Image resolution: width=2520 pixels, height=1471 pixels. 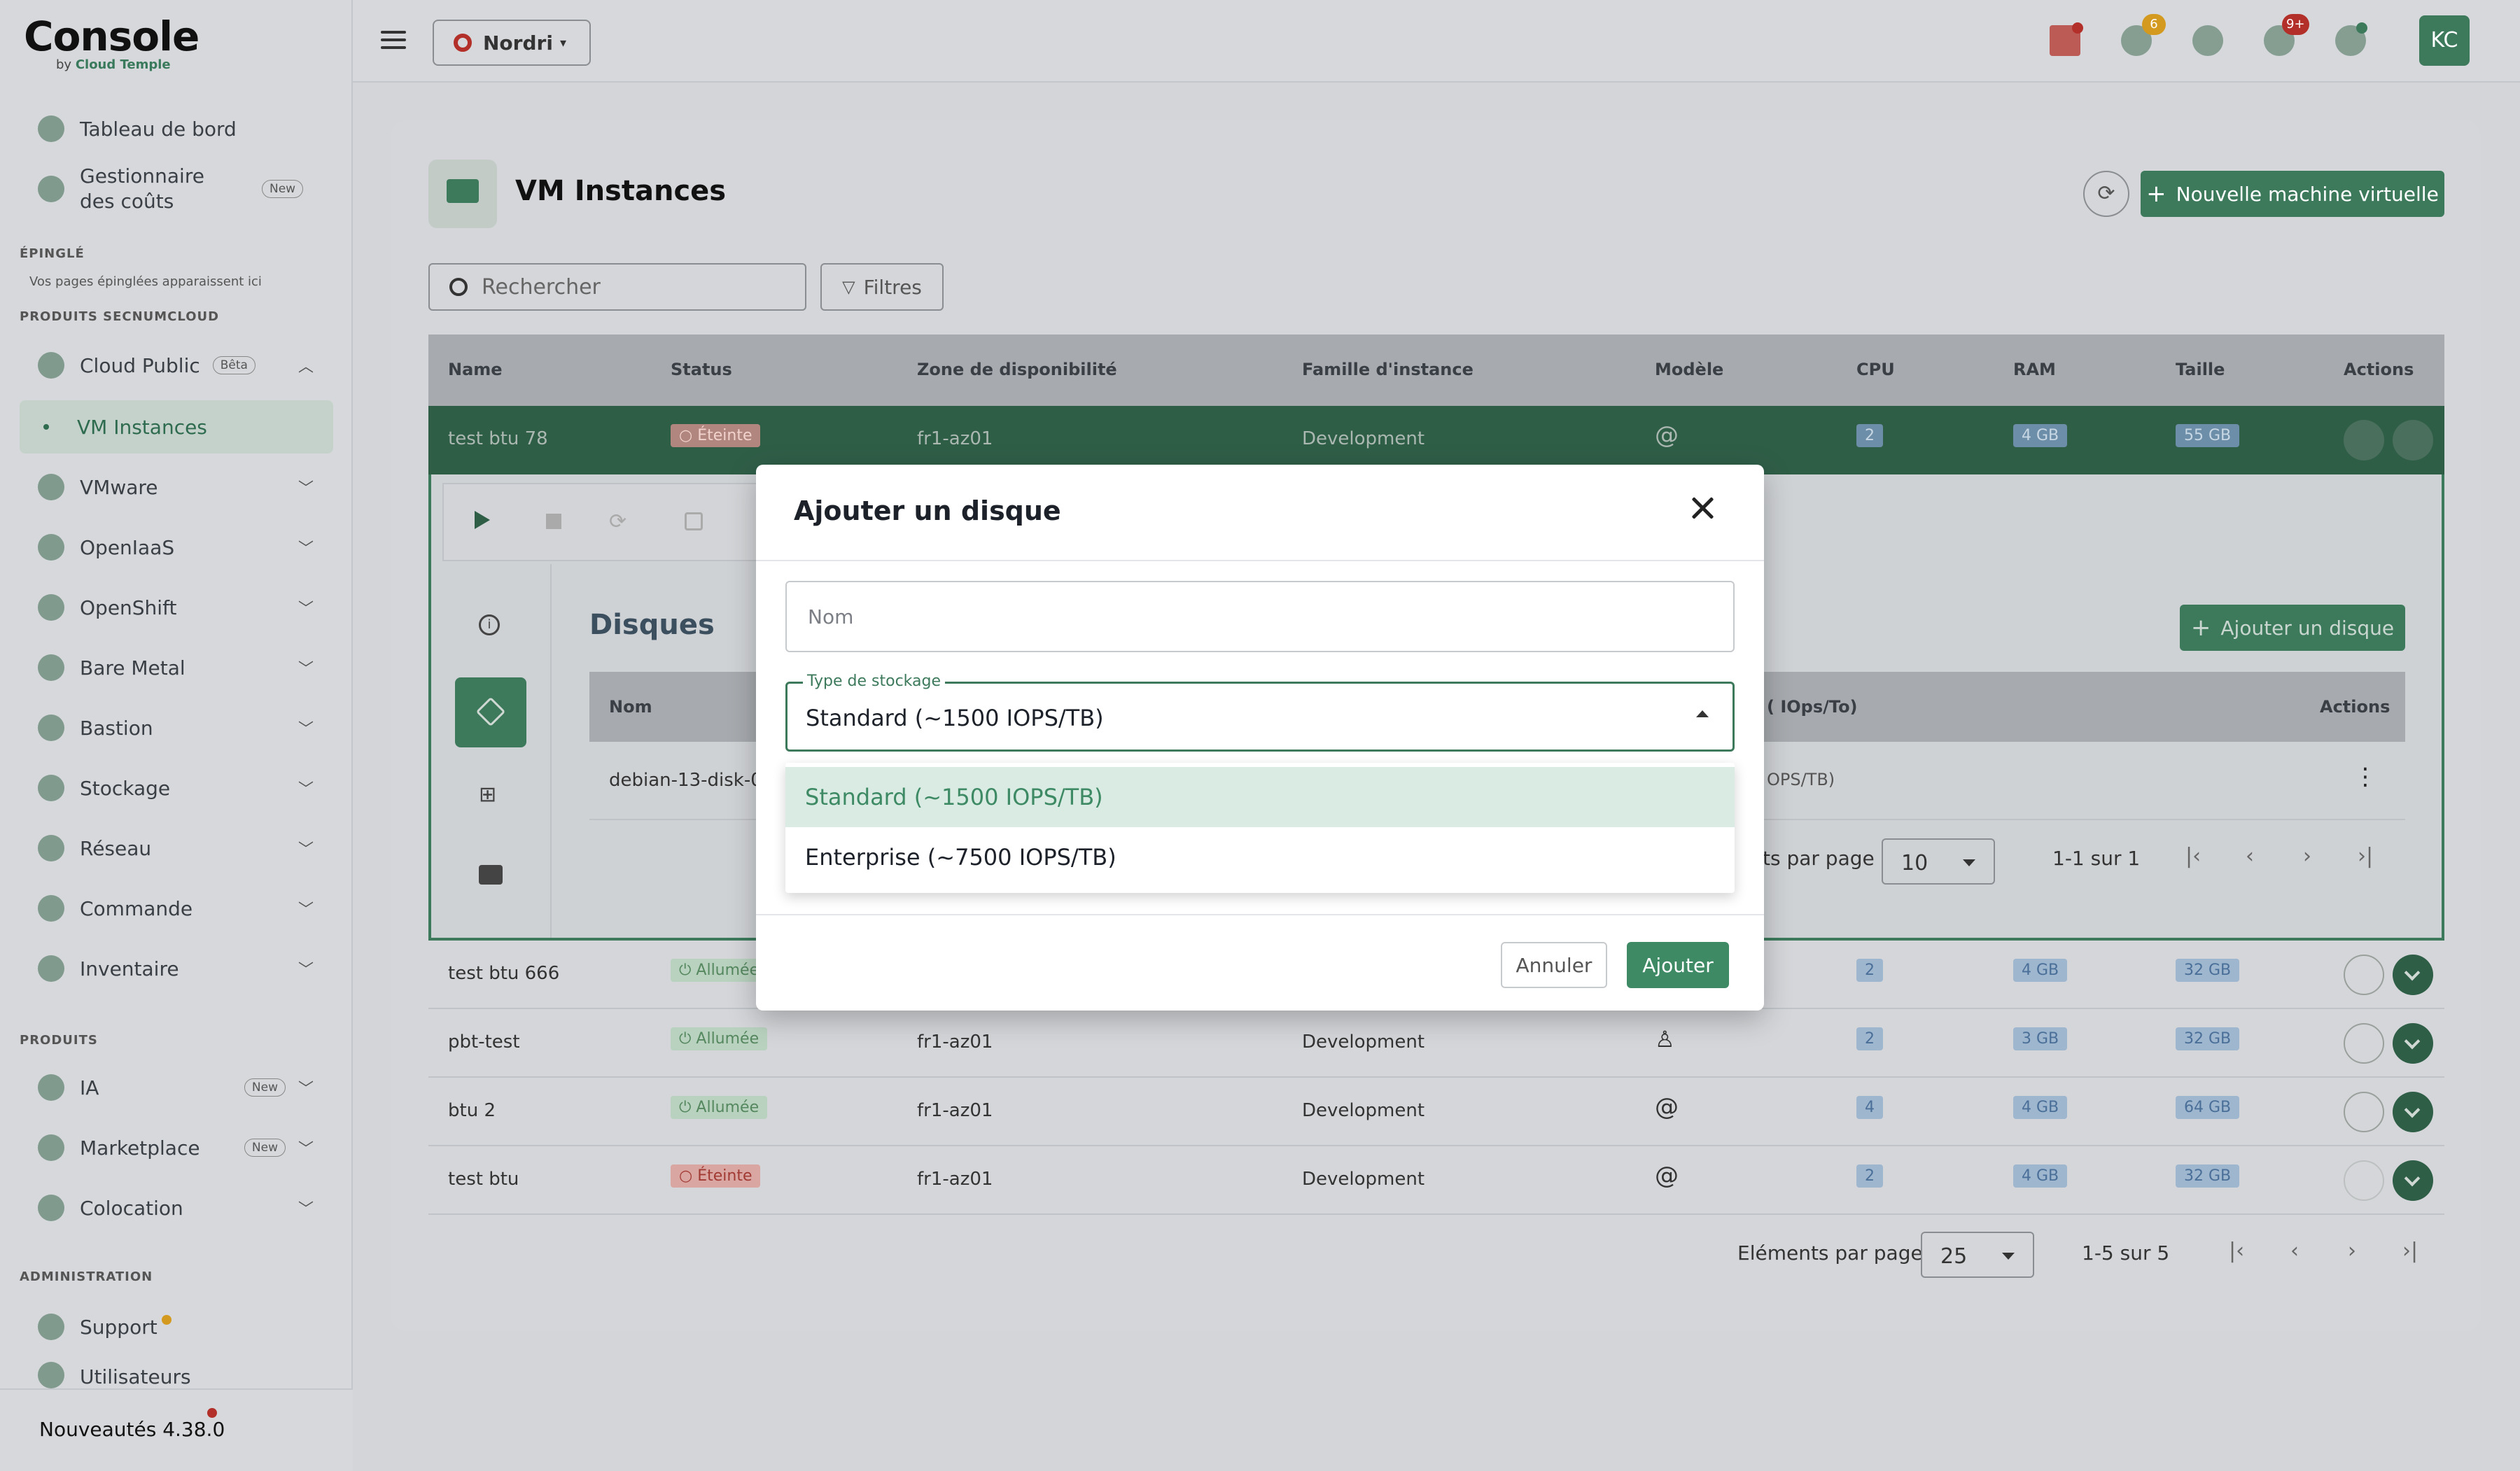 What do you see at coordinates (2355, 707) in the screenshot?
I see `col-disk-actions: Actions` at bounding box center [2355, 707].